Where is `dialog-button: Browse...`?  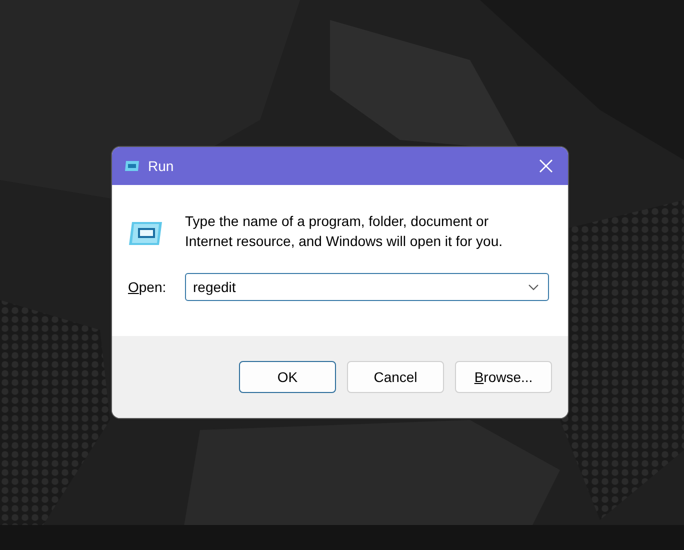 dialog-button: Browse... is located at coordinates (503, 377).